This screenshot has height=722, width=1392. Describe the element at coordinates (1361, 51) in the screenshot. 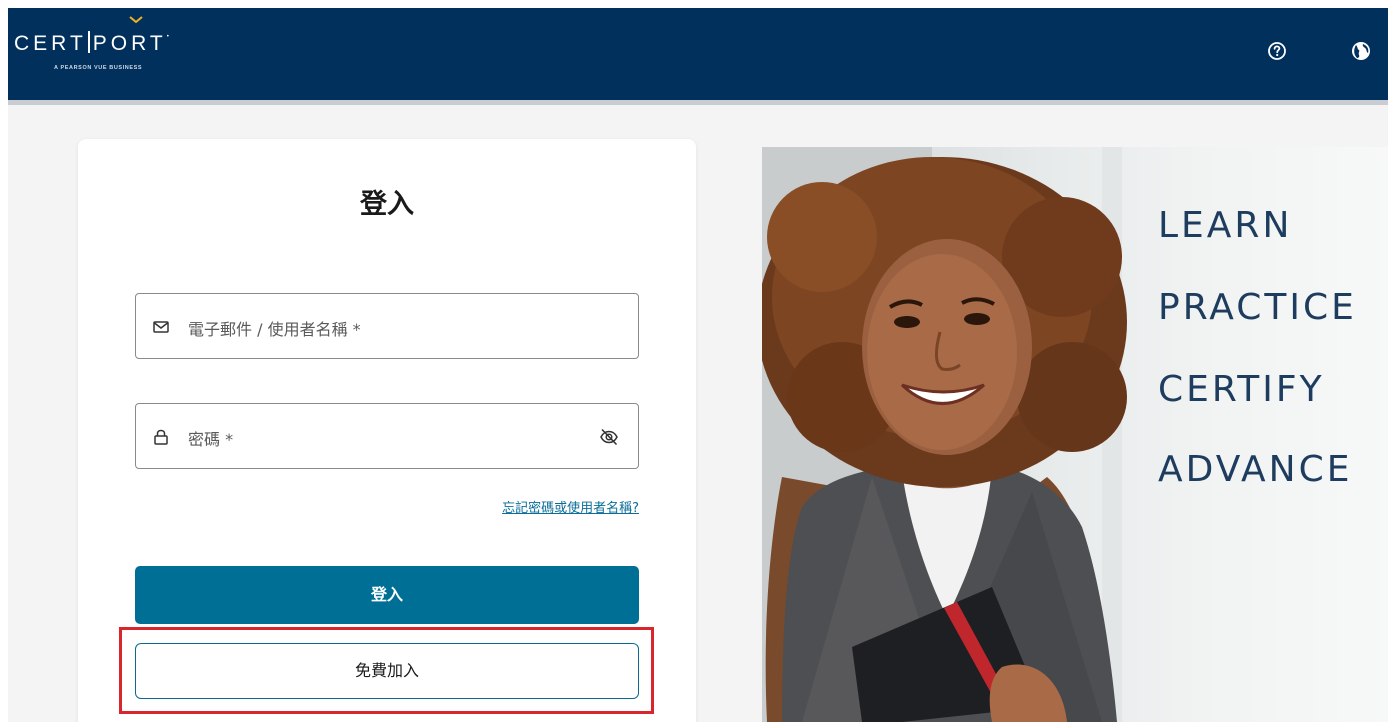

I see `globe-icon` at that location.